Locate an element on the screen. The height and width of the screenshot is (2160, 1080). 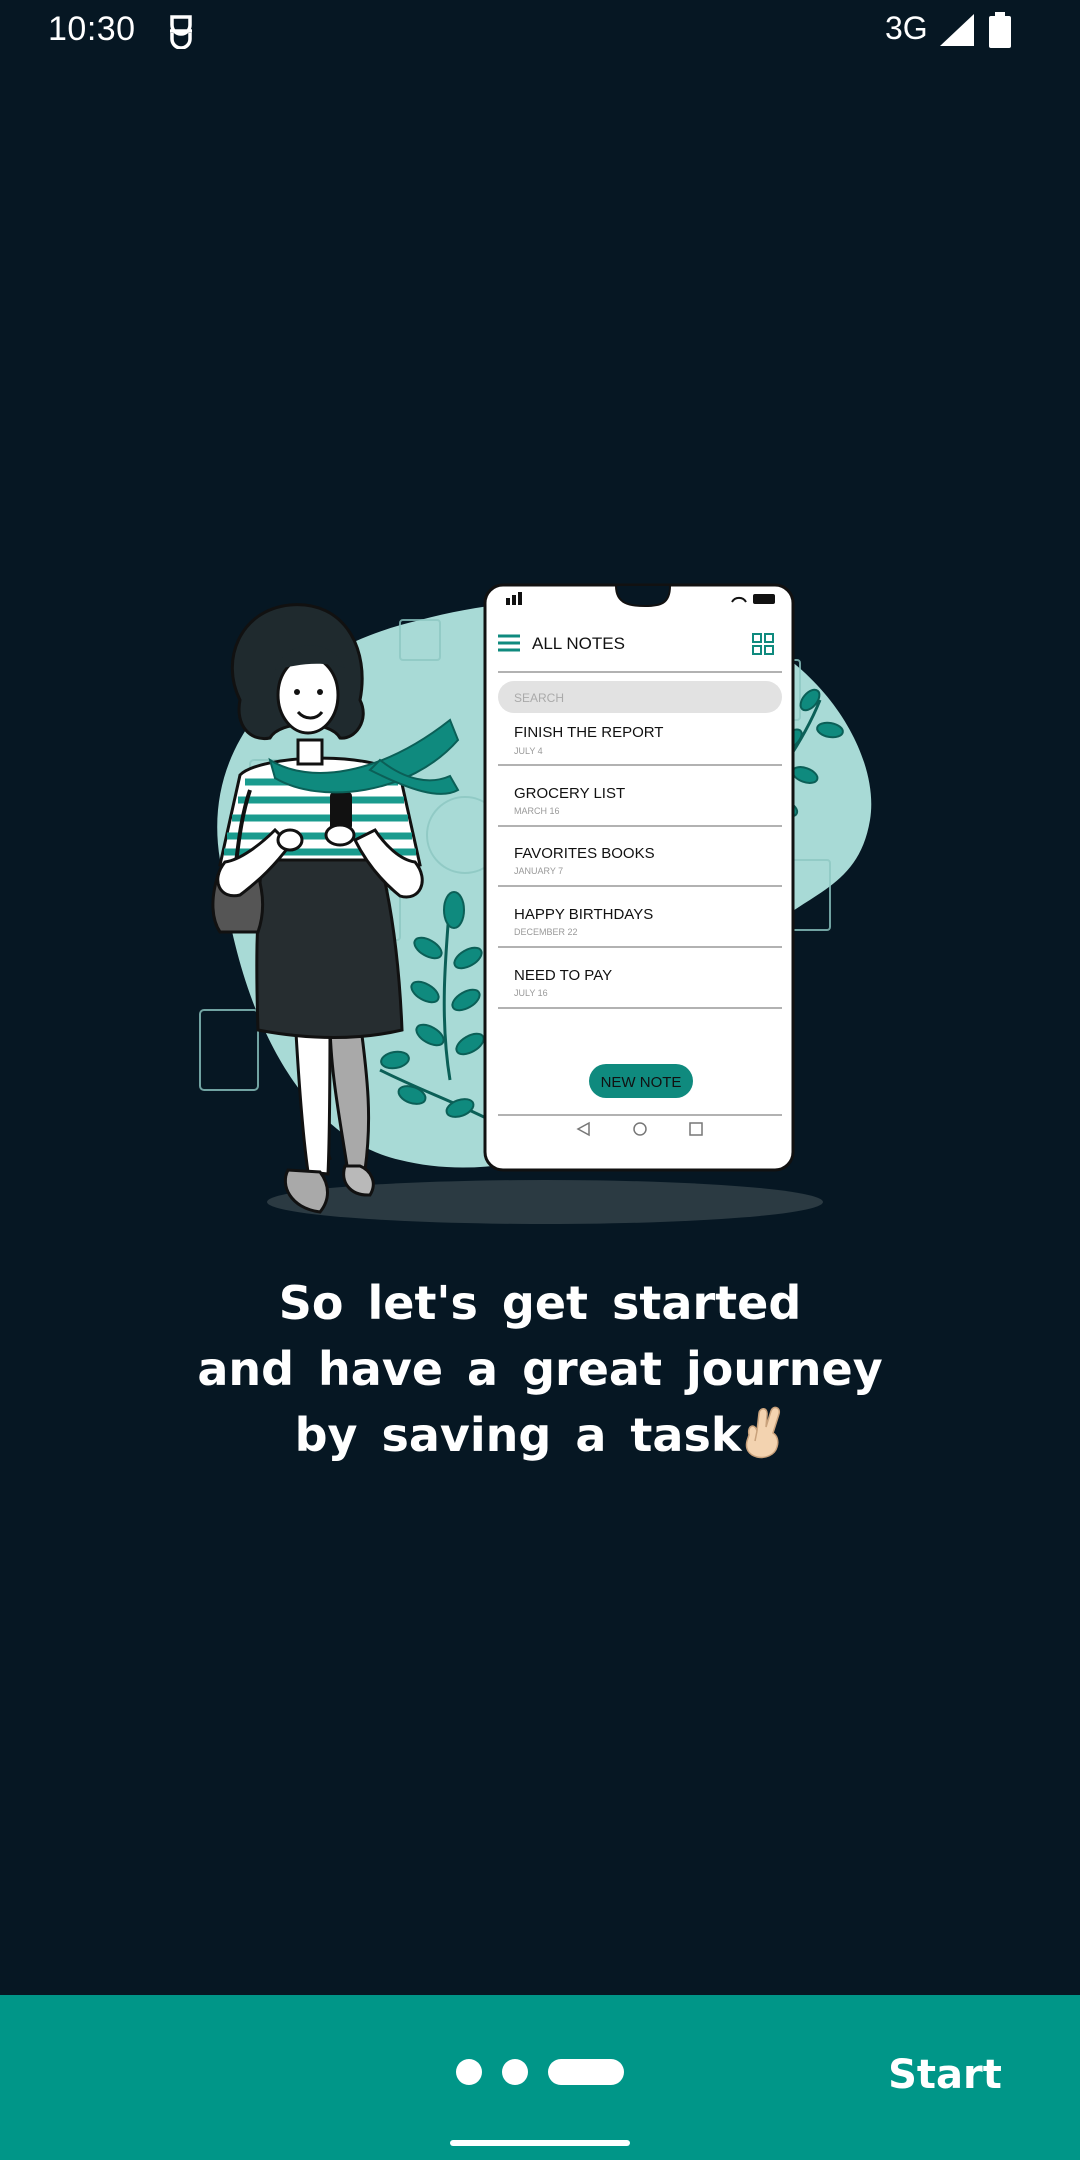
message-line: and have a great journey is located at coordinates (540, 1369).